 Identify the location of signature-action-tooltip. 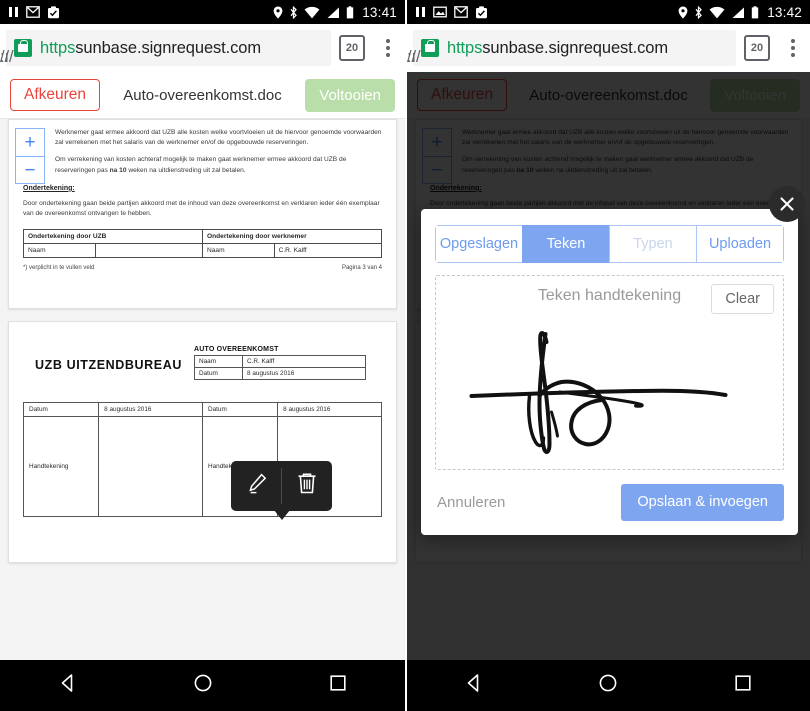
(281, 490).